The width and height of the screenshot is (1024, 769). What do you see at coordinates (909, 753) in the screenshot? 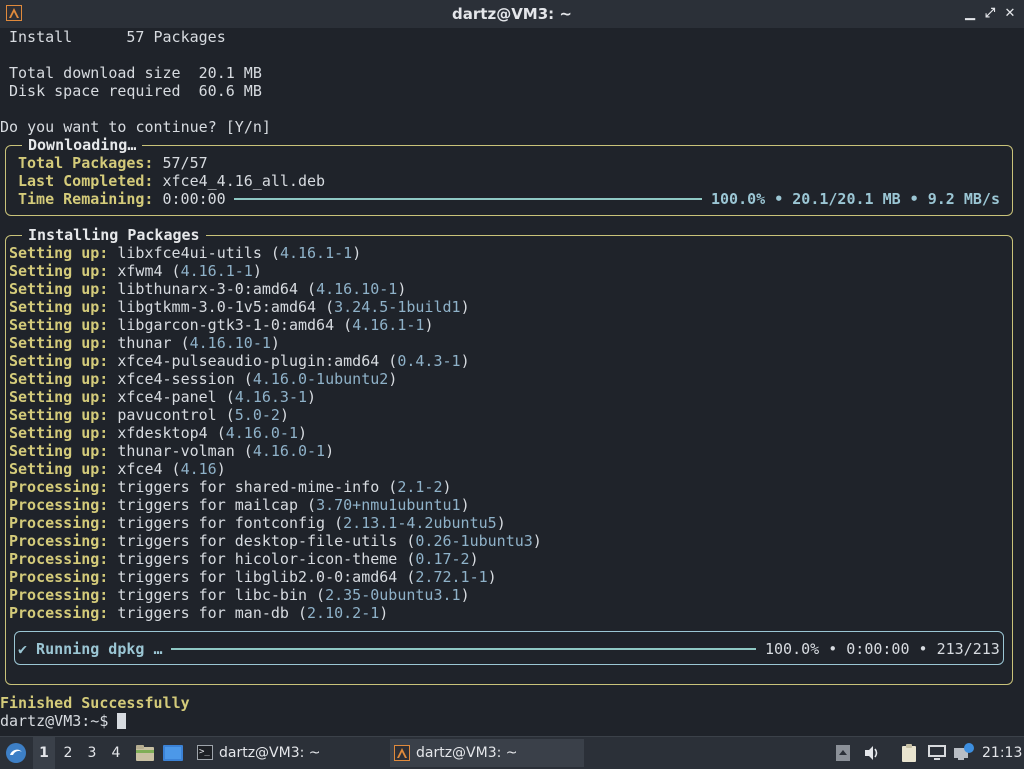
I see `clipboard-control` at bounding box center [909, 753].